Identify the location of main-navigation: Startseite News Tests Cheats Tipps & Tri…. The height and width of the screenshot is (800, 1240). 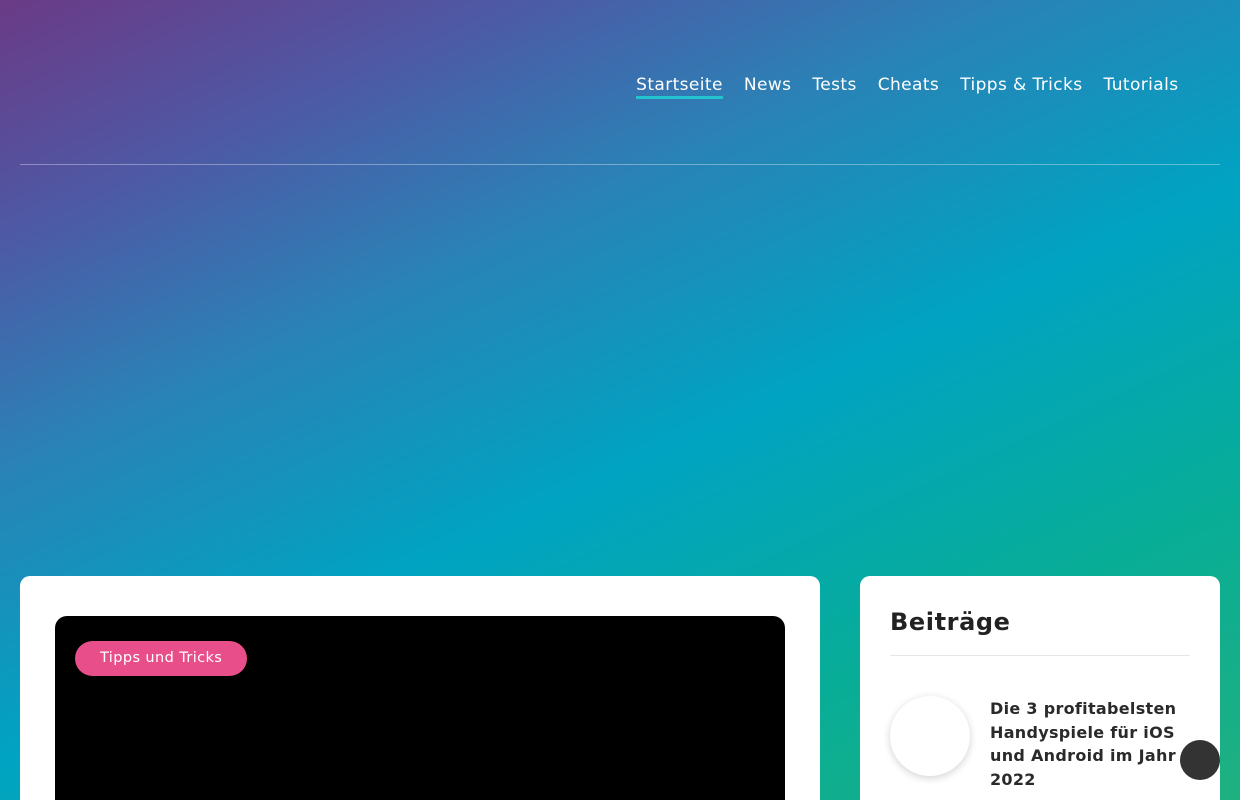
(907, 85).